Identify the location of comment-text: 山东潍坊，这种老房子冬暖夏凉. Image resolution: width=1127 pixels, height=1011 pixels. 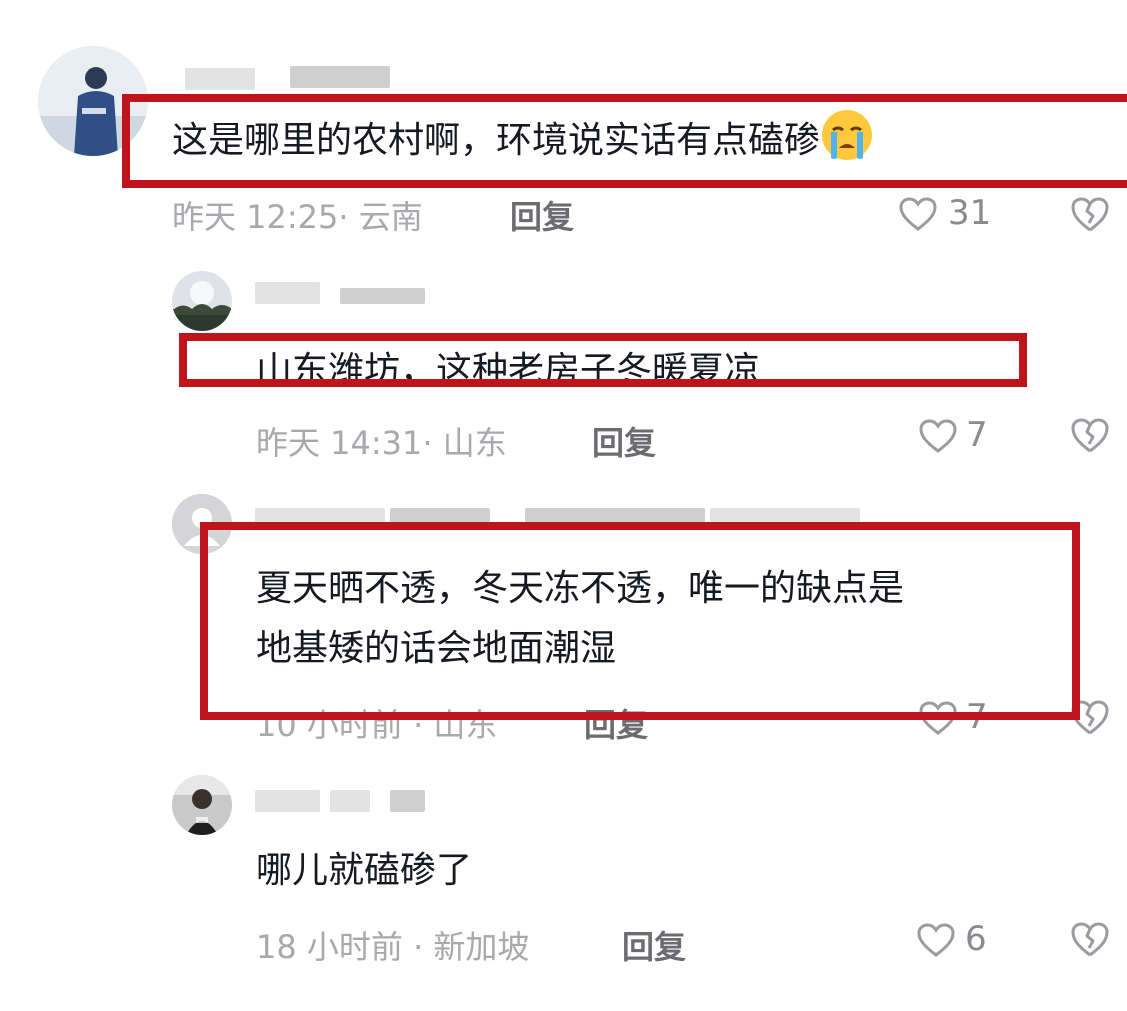
(508, 366).